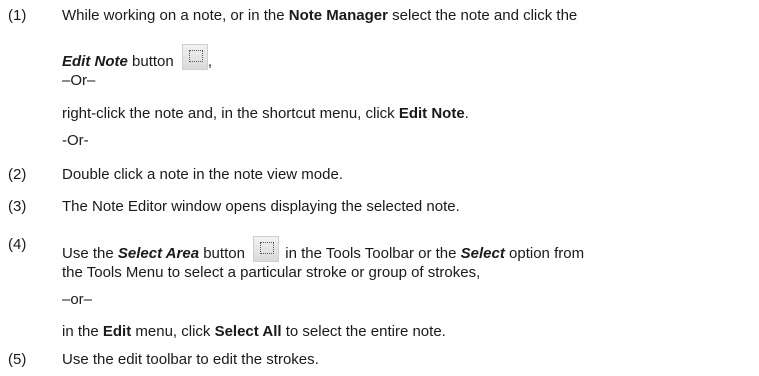 The height and width of the screenshot is (376, 759). I want to click on edit-note-label: Edit Note, so click(95, 61).